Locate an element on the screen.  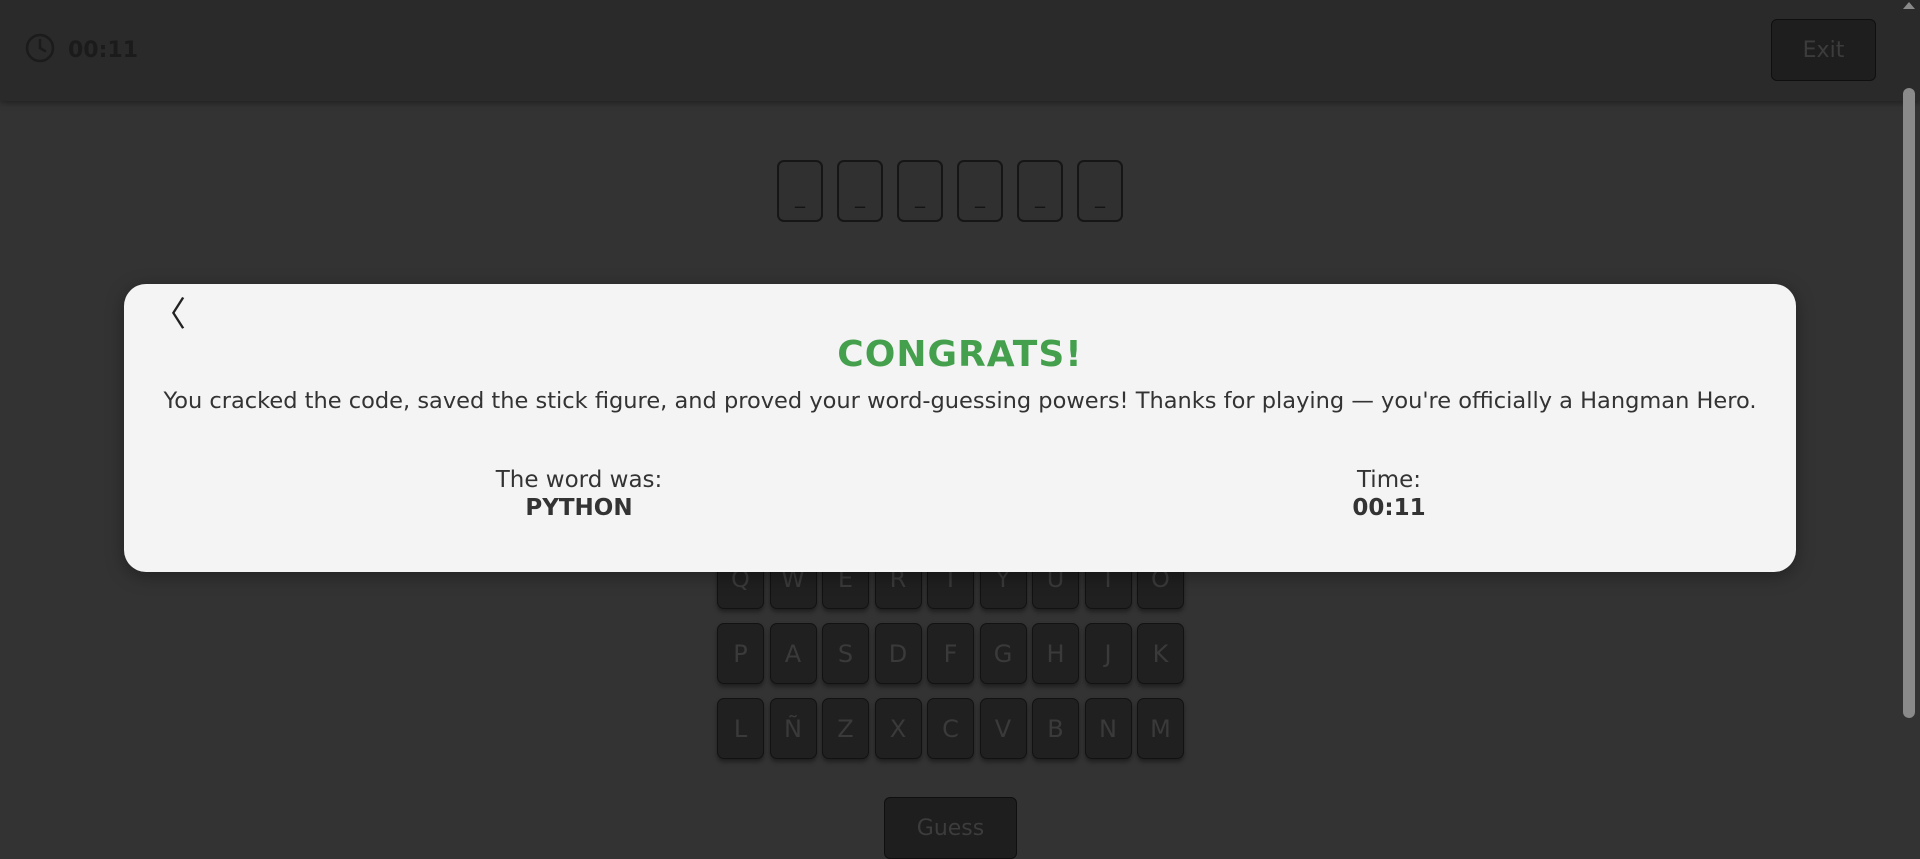
keyboard-row: L Ñ Z X C V B N M is located at coordinates (953, 728).